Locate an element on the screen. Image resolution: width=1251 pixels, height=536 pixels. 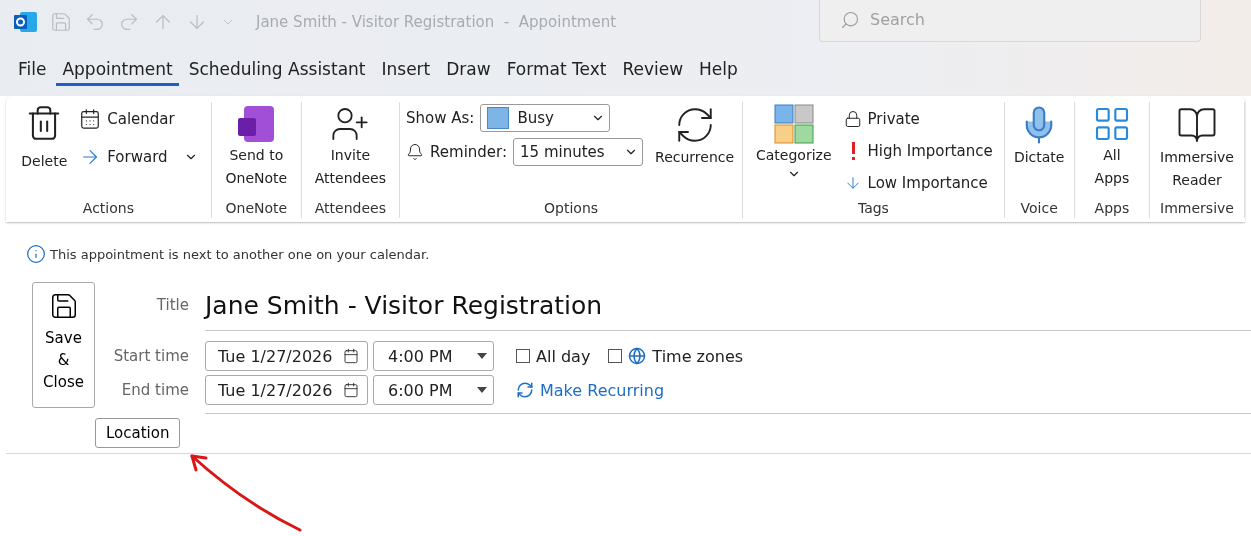
recurrence-button: Recurrence is located at coordinates (695, 136).